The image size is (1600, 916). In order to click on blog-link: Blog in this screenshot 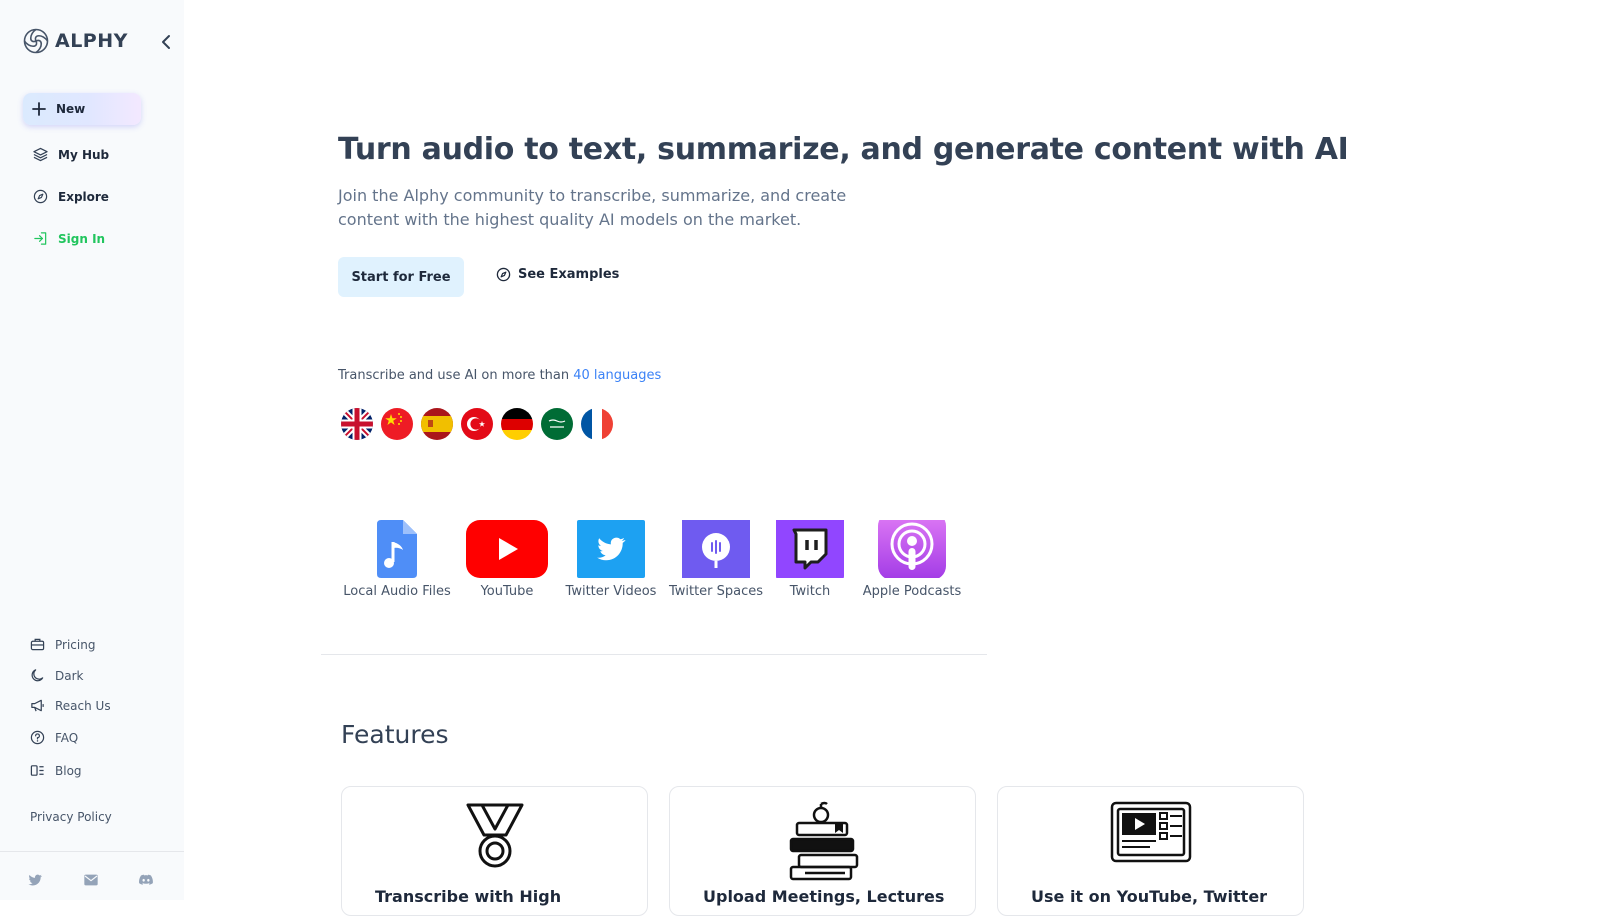, I will do `click(56, 770)`.